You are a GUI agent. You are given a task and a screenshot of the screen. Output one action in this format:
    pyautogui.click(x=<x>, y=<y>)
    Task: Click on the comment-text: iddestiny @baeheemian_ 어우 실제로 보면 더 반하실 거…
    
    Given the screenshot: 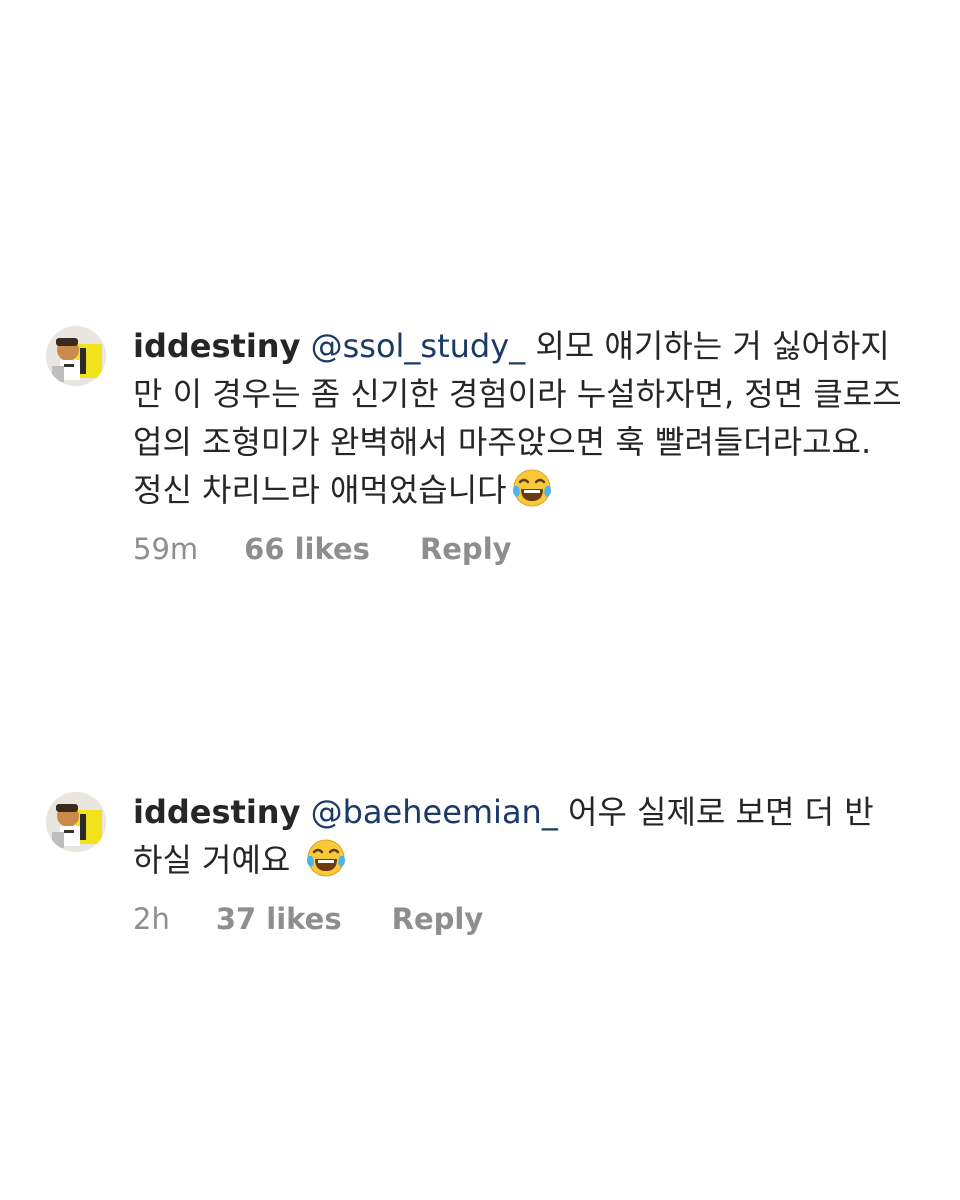 What is the action you would take?
    pyautogui.click(x=518, y=836)
    